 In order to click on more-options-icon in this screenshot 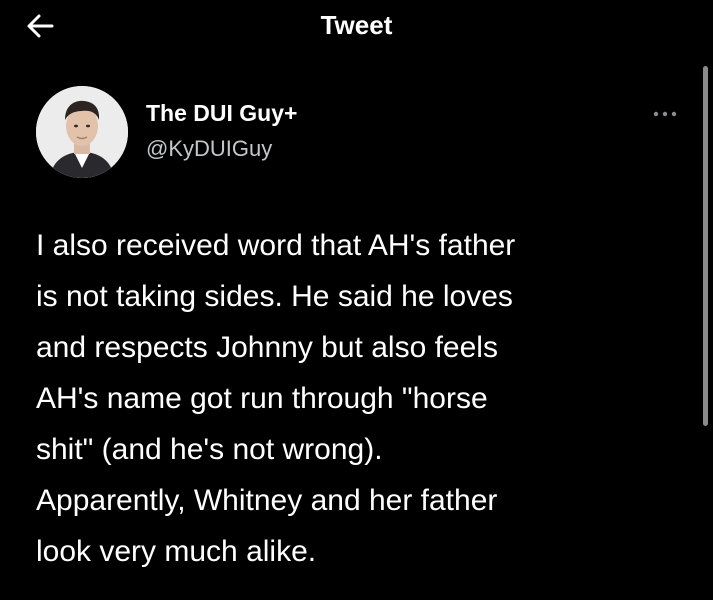, I will do `click(665, 114)`.